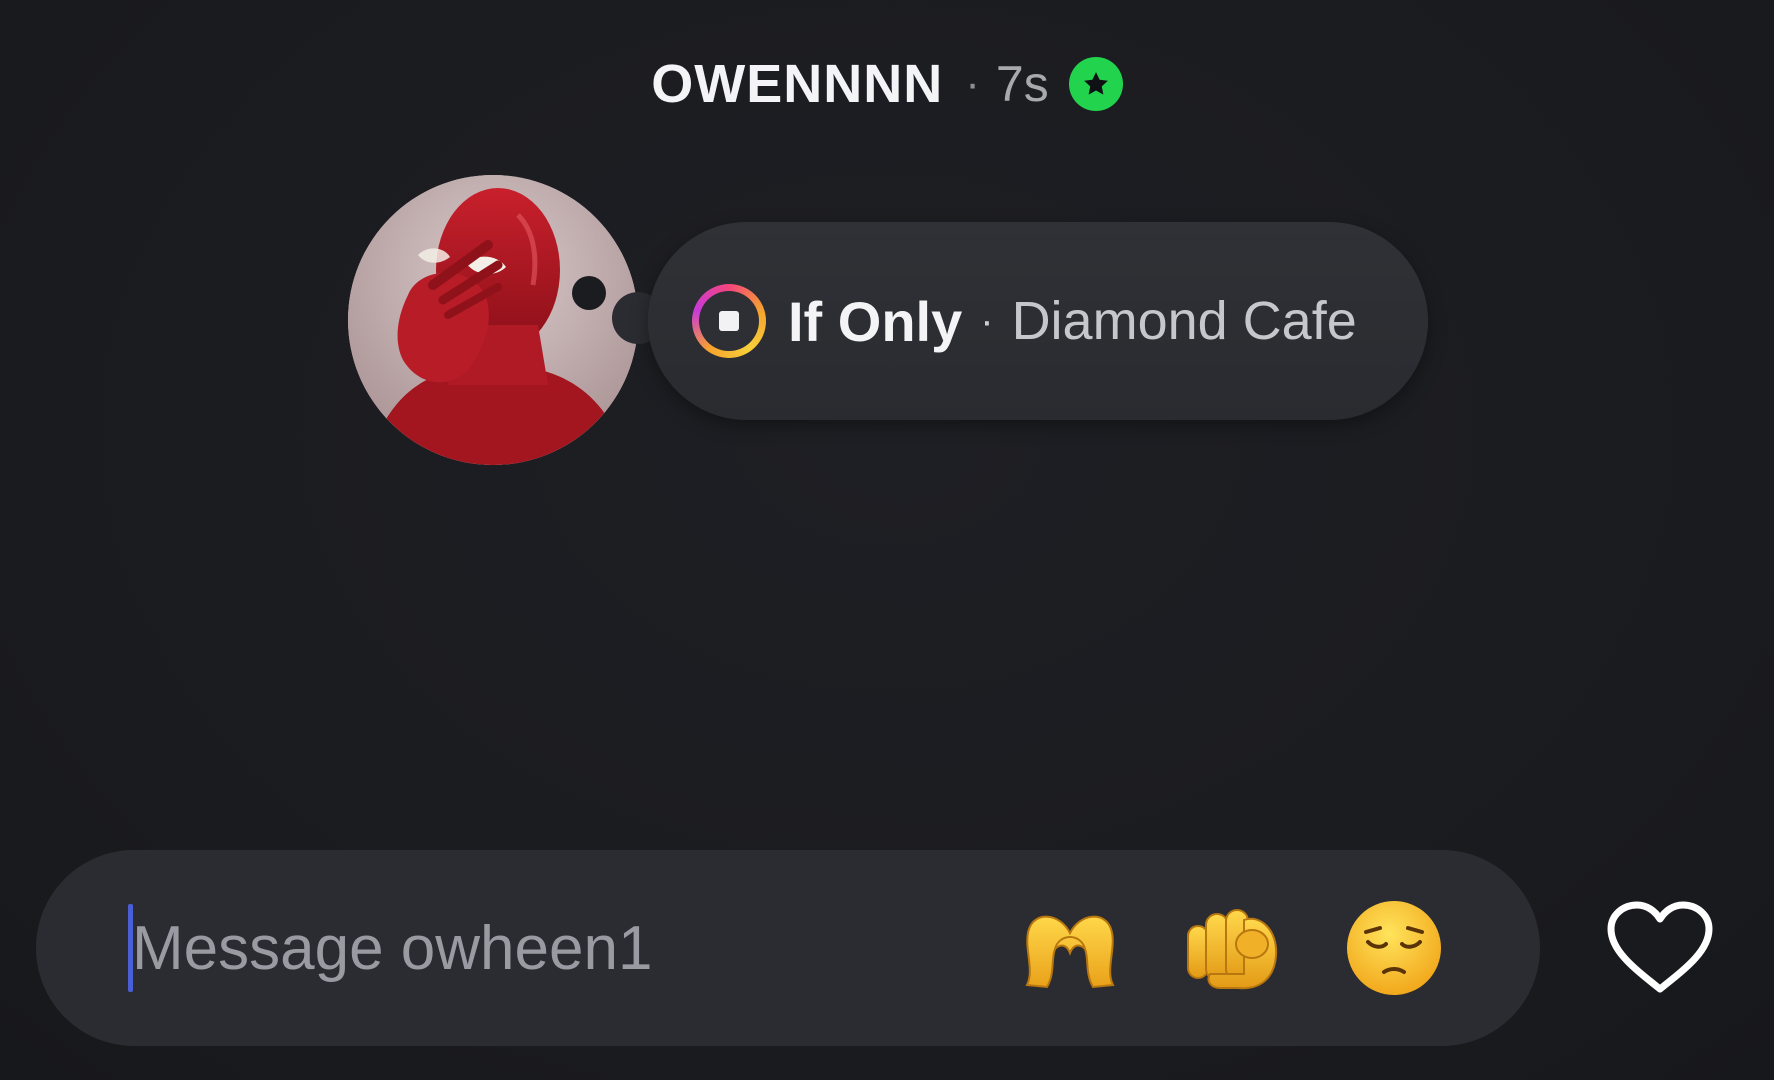 The height and width of the screenshot is (1080, 1774). I want to click on song-artist: Diamond Cafe, so click(1184, 321).